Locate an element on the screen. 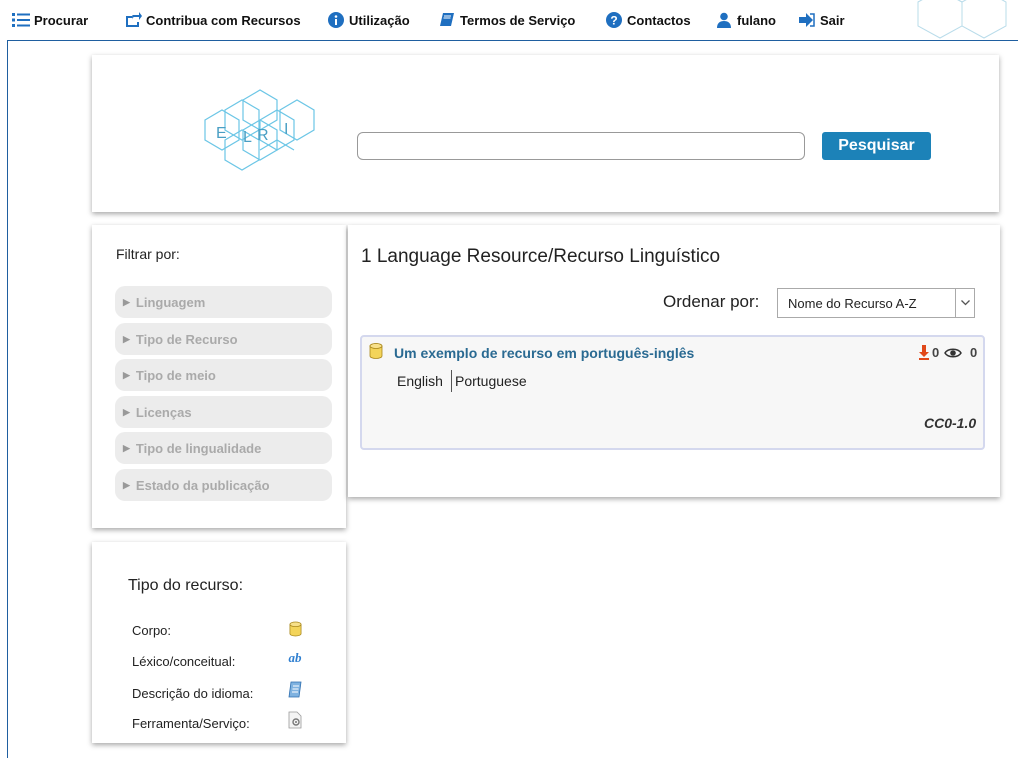  nav-label: Contribua com Recursos is located at coordinates (223, 20).